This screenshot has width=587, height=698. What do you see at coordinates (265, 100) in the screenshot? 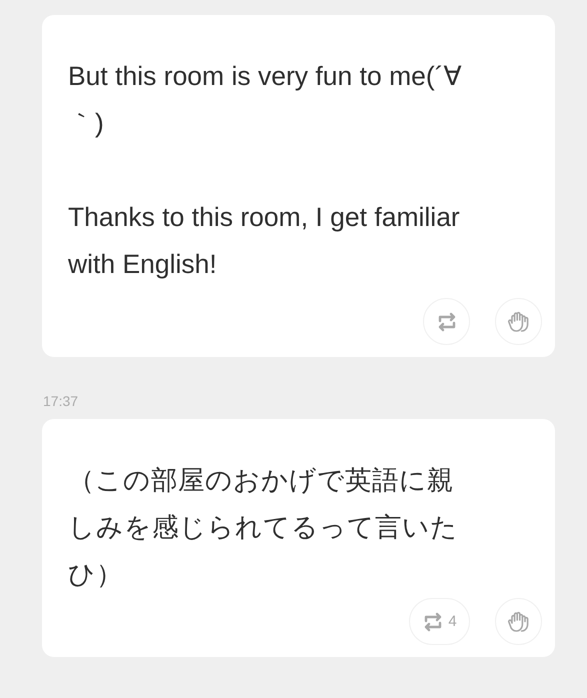
I see `message-text: But this room is very fun to me(´∀｀)` at bounding box center [265, 100].